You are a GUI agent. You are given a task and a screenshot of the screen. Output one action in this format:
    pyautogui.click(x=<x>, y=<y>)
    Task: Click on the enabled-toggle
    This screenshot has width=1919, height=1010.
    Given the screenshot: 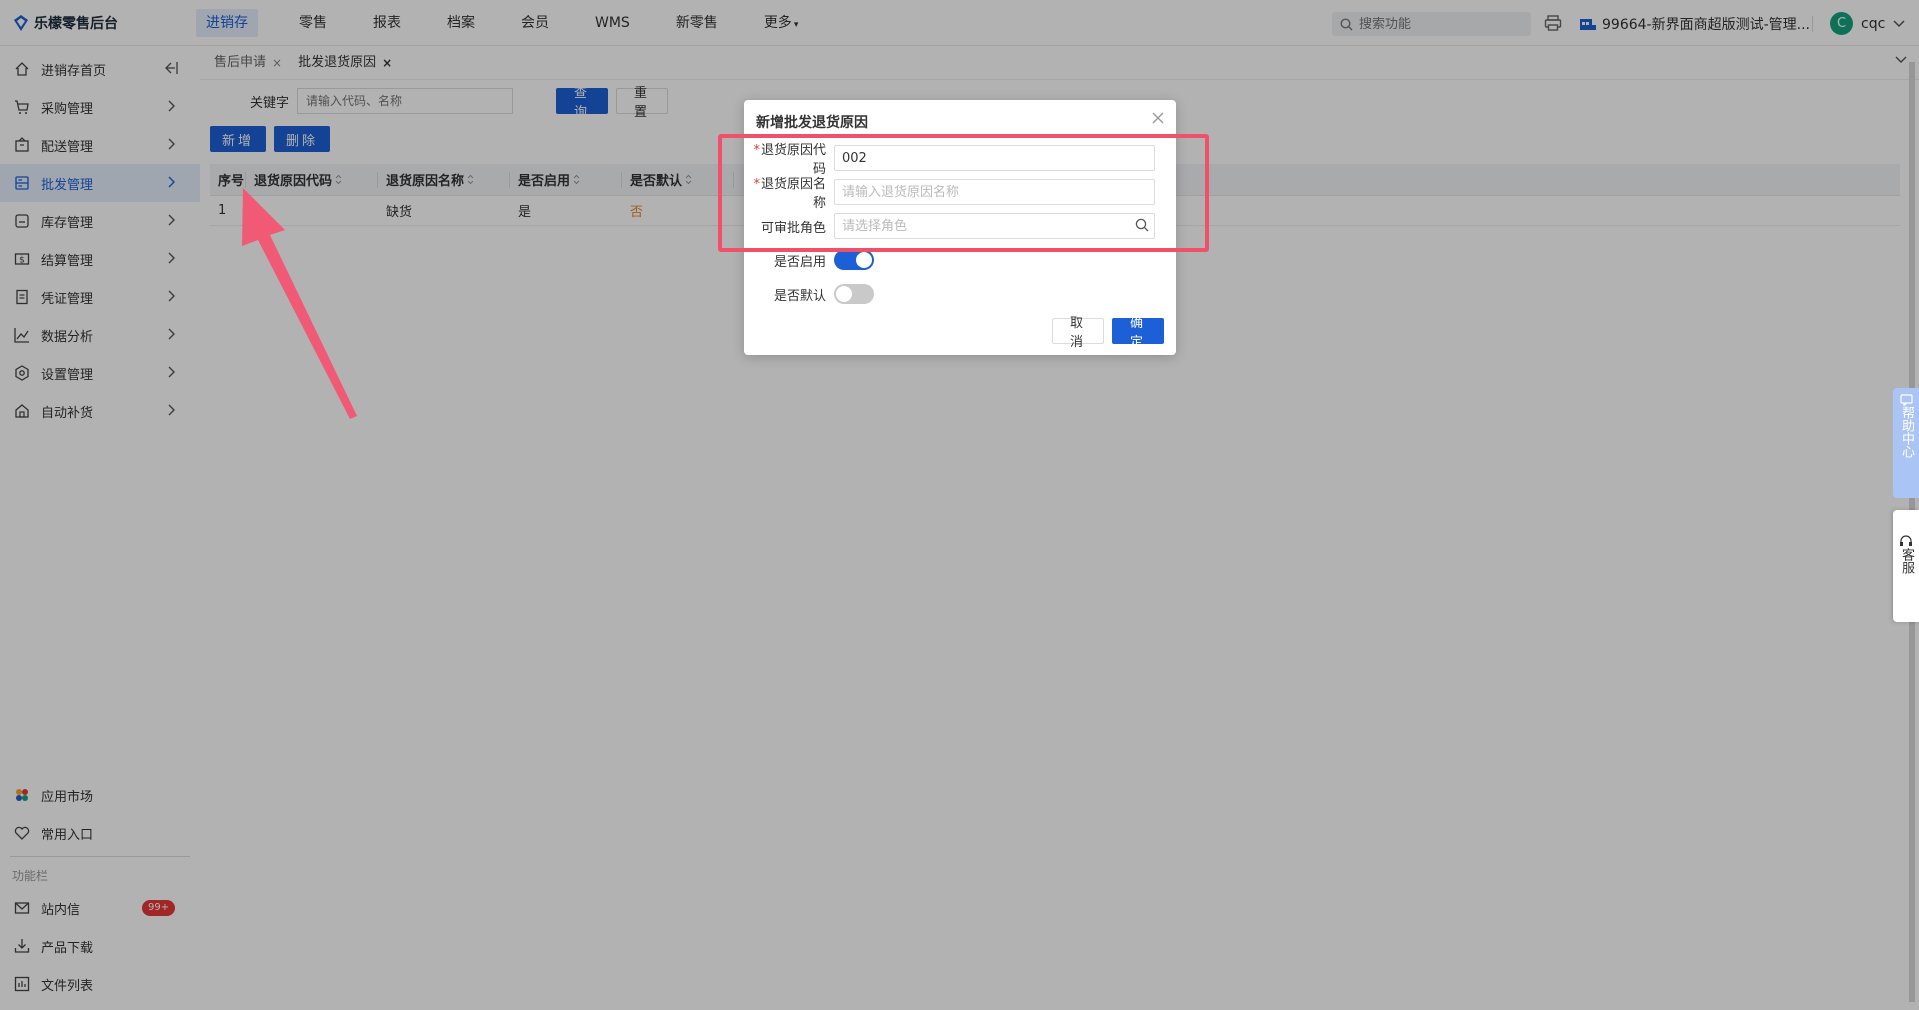 What is the action you would take?
    pyautogui.click(x=854, y=260)
    